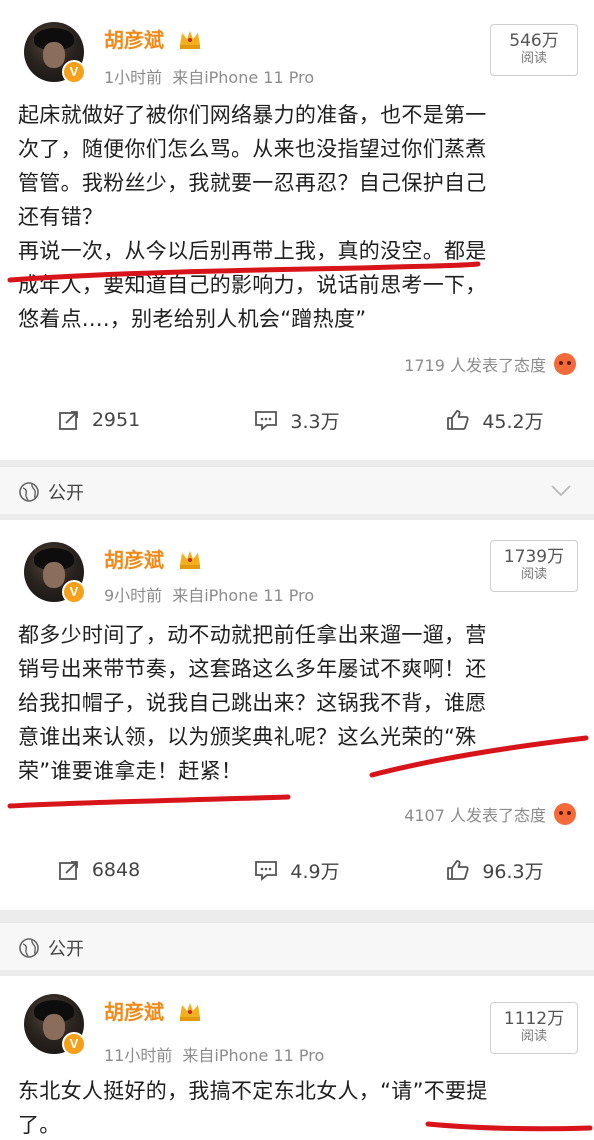  I want to click on post-meta: 9小时前 来自iPhone 11 Pro, so click(209, 594).